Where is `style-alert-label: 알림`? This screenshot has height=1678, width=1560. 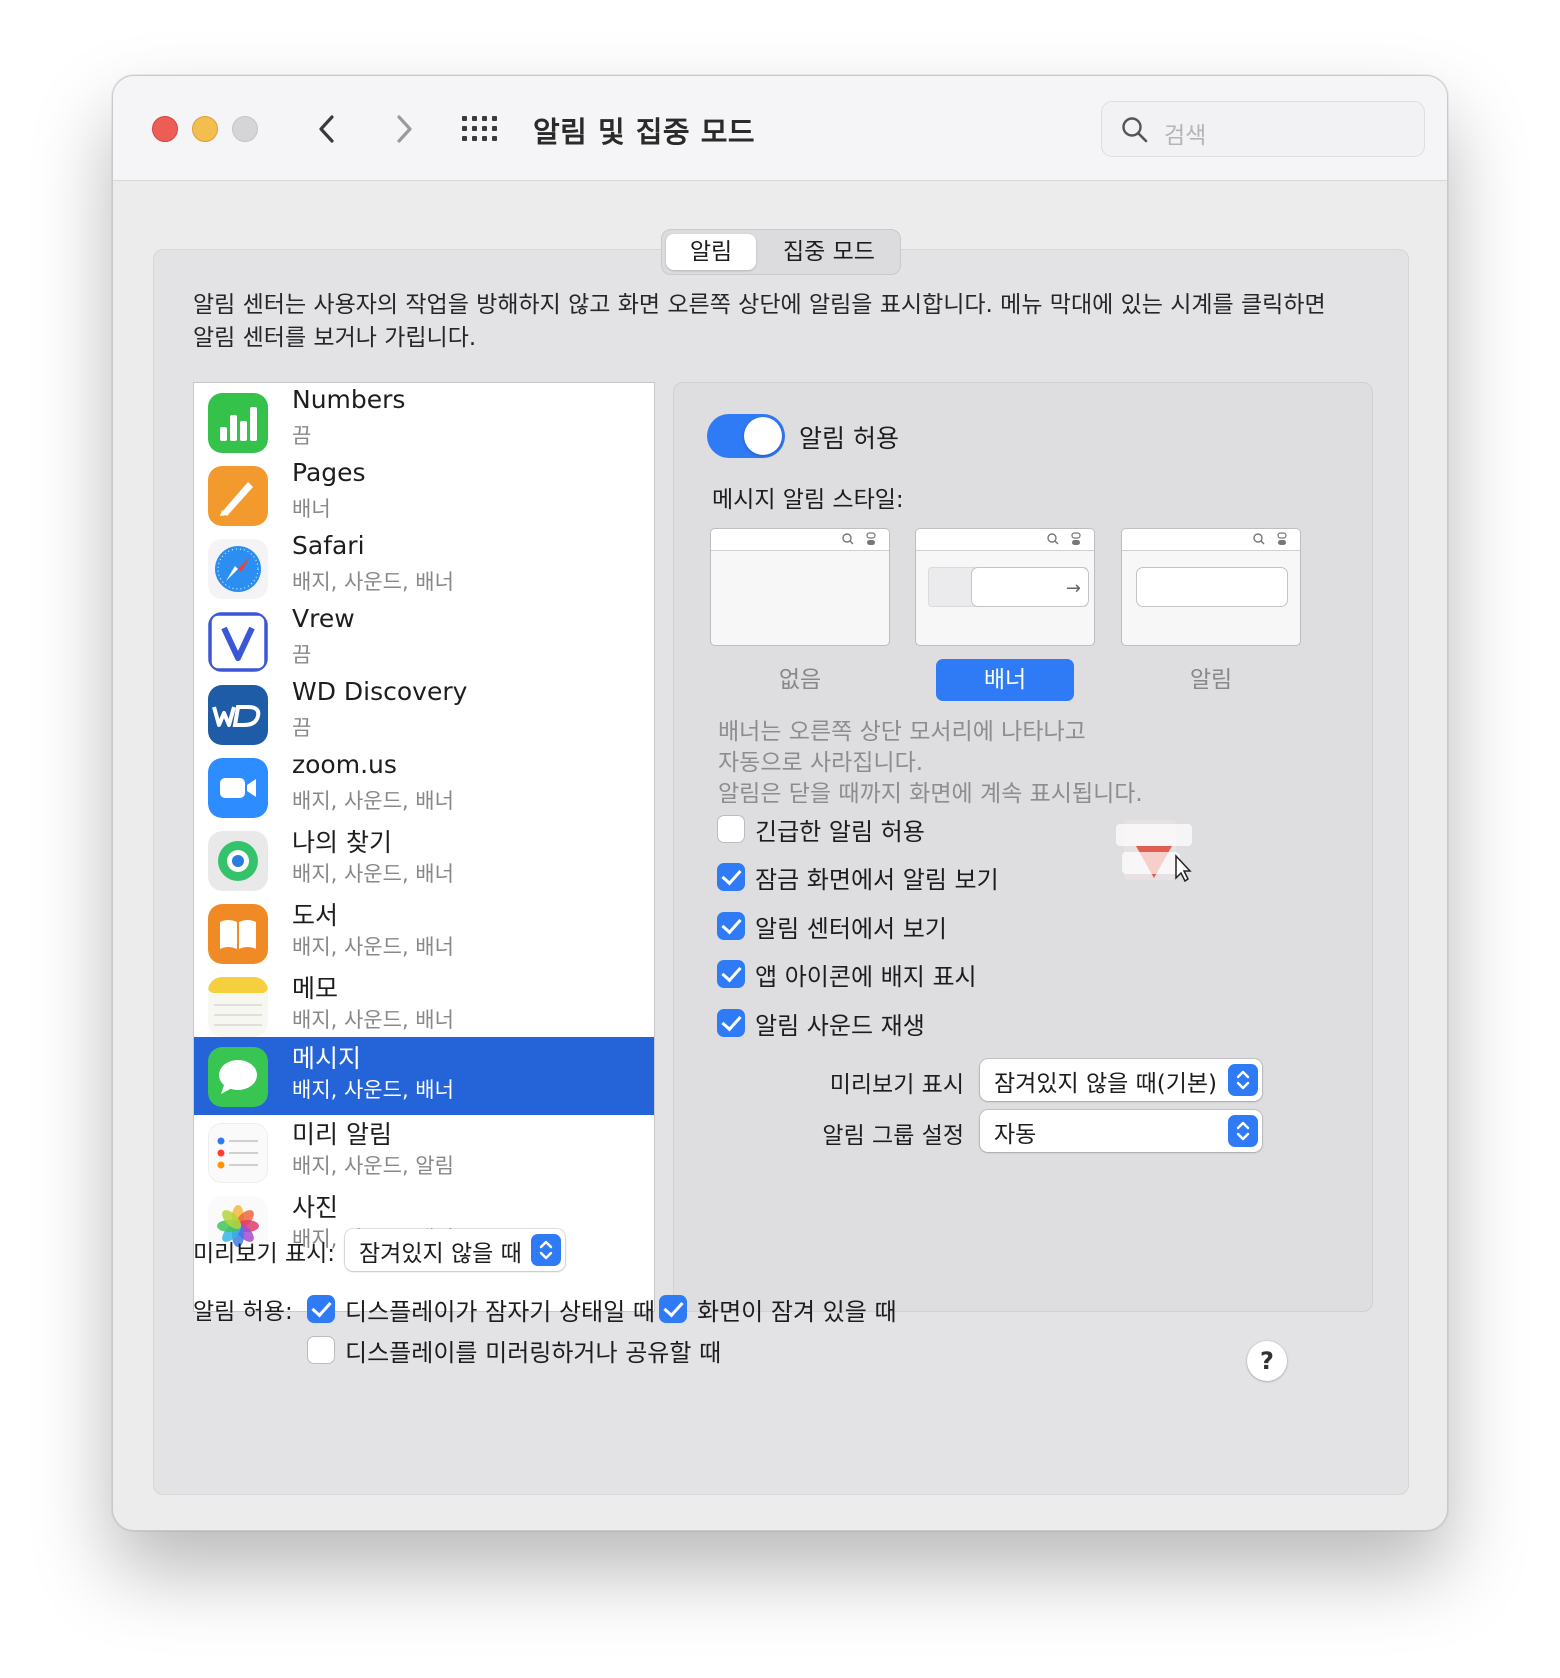
style-alert-label: 알림 is located at coordinates (1211, 680).